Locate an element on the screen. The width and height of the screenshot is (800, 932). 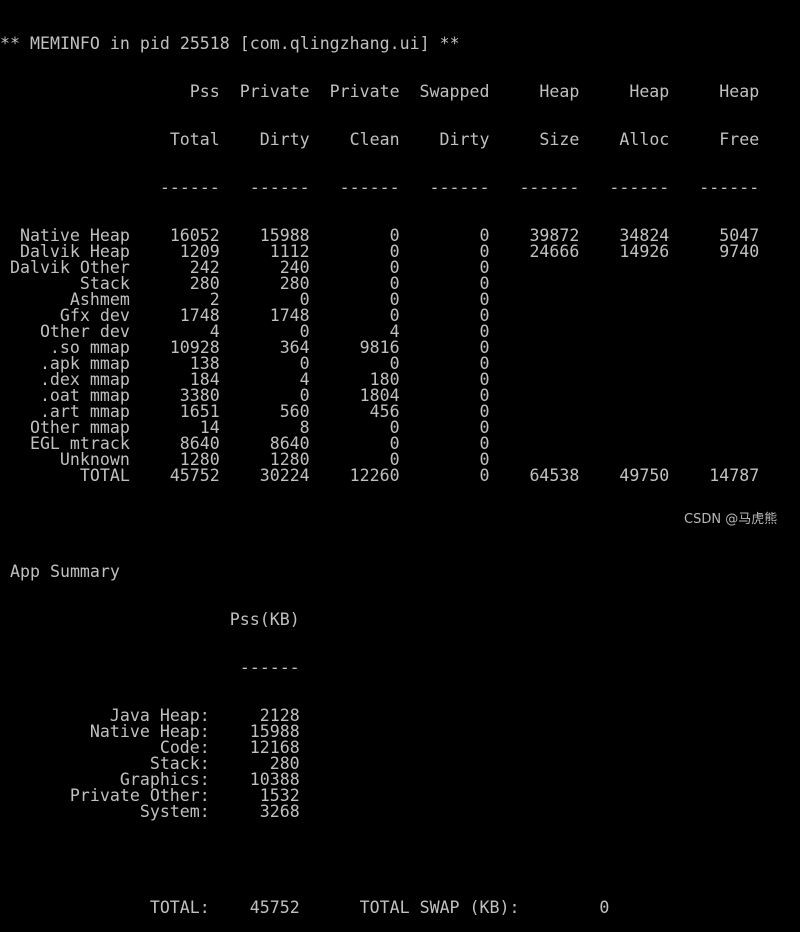
summary-label: Graphics: is located at coordinates (164, 779).